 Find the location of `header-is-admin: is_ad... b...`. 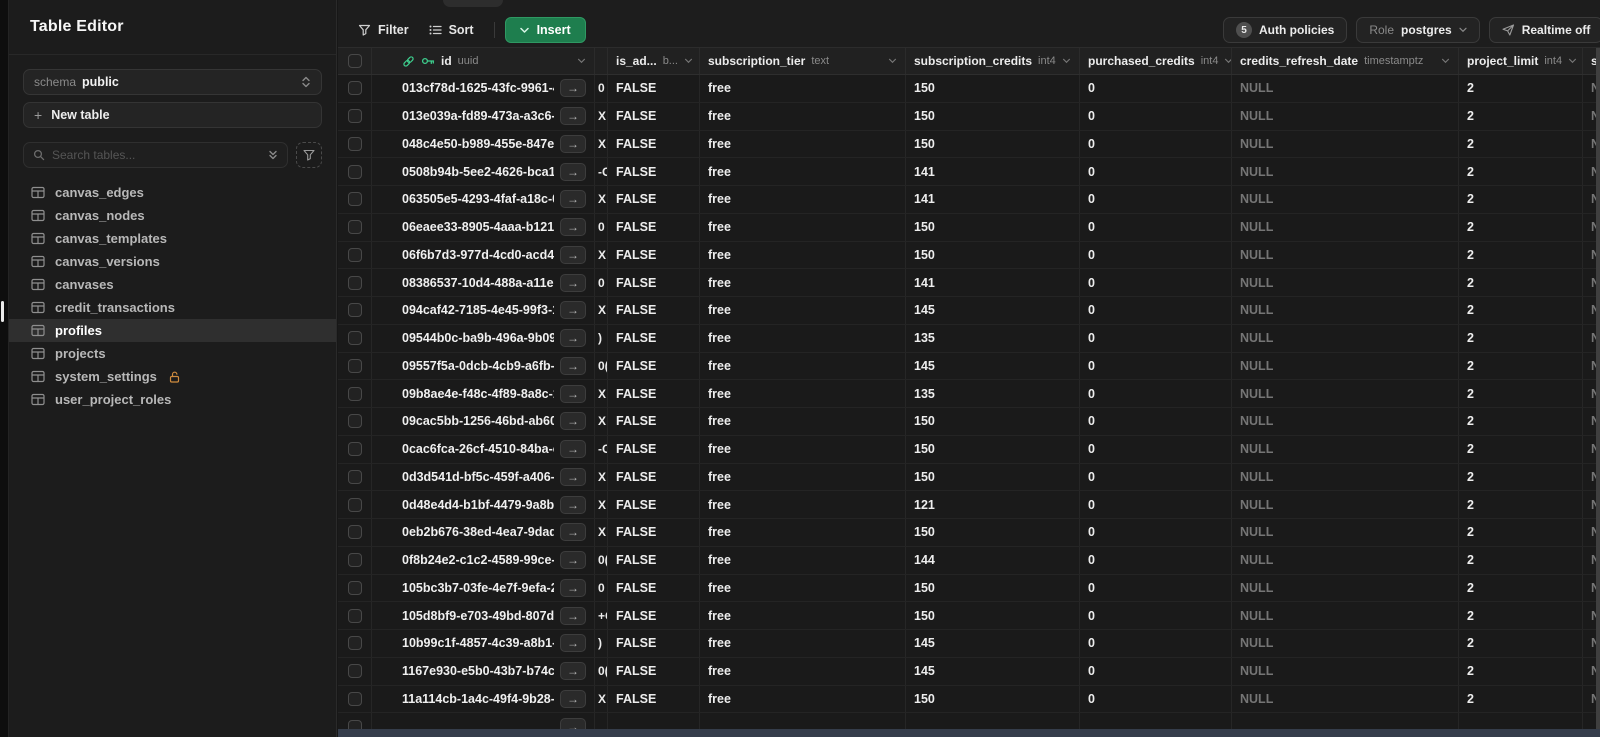

header-is-admin: is_ad... b... is located at coordinates (654, 61).